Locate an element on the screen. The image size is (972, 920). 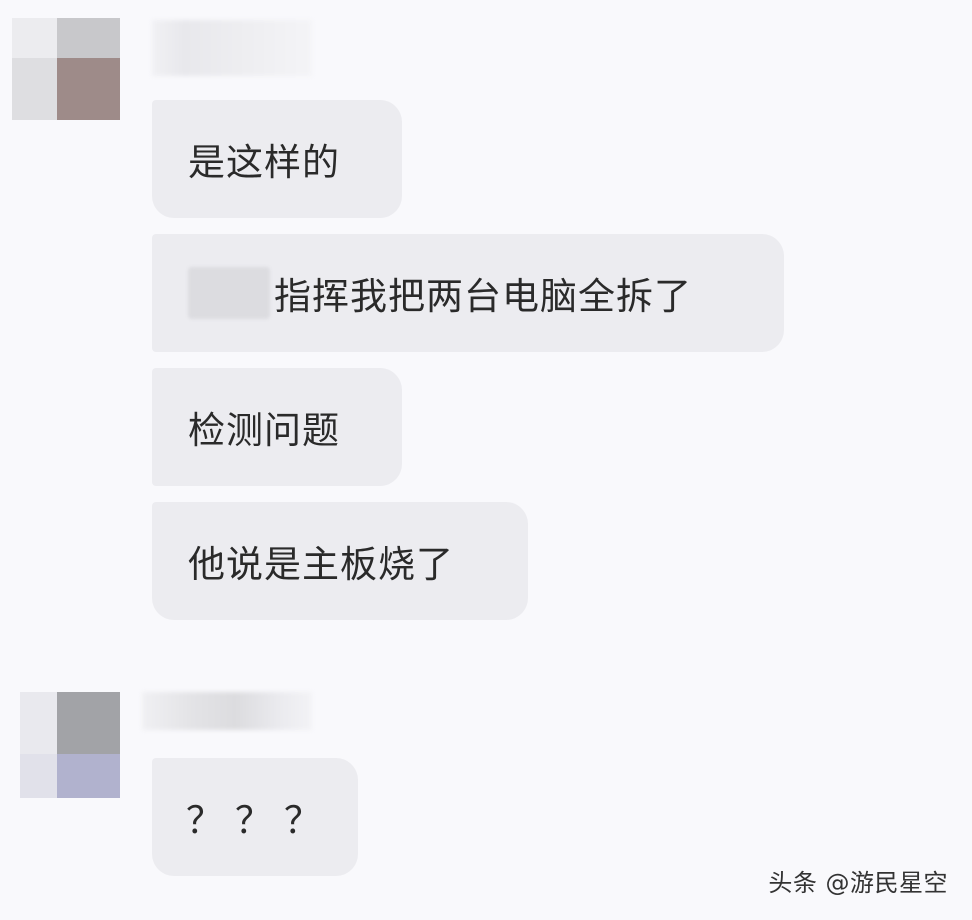
watermark: 头条 @游民星空 is located at coordinates (858, 883).